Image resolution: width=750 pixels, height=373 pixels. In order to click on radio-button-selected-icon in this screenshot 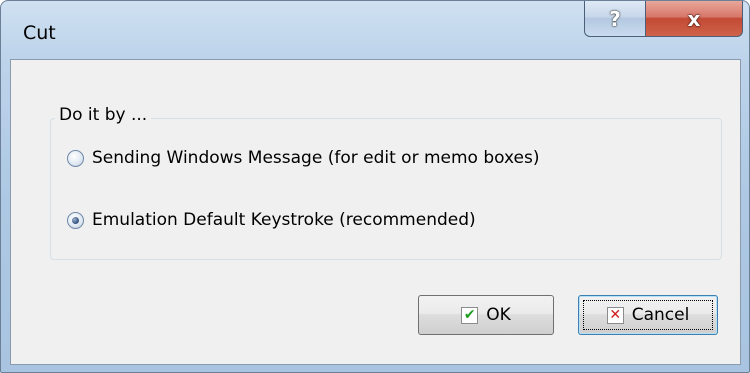, I will do `click(75, 220)`.